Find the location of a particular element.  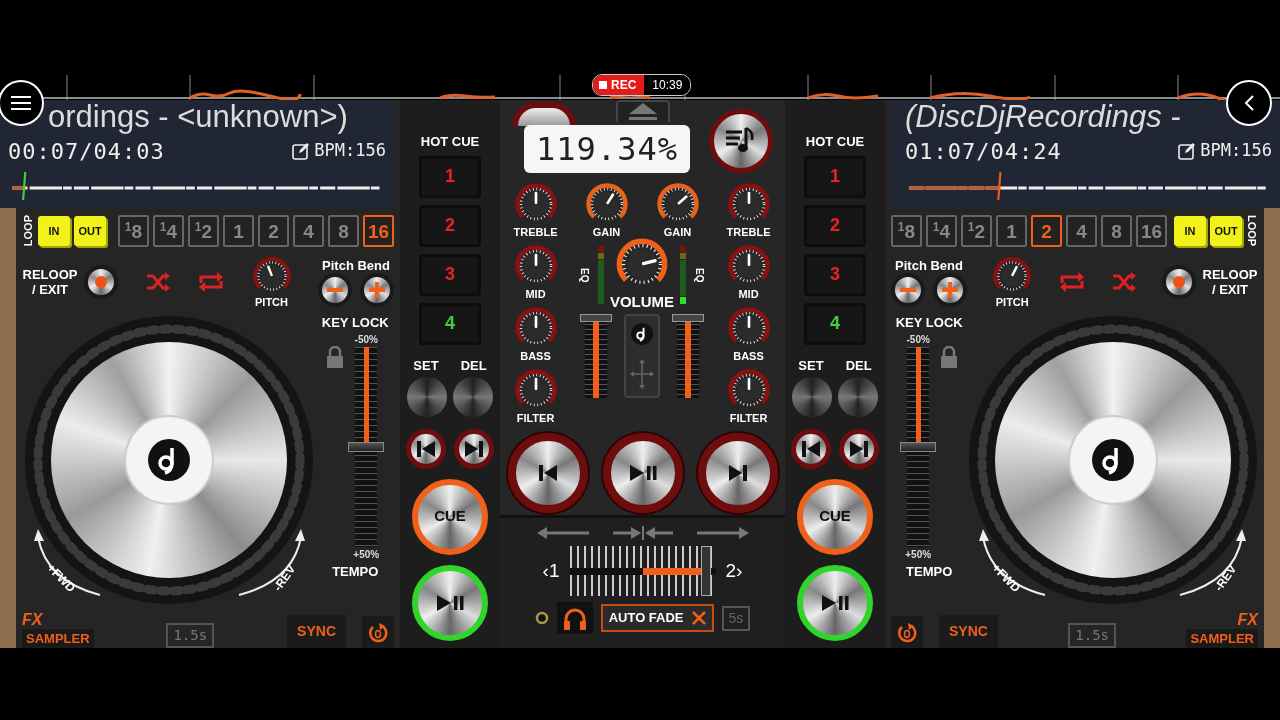

level-meter is located at coordinates (600, 275).